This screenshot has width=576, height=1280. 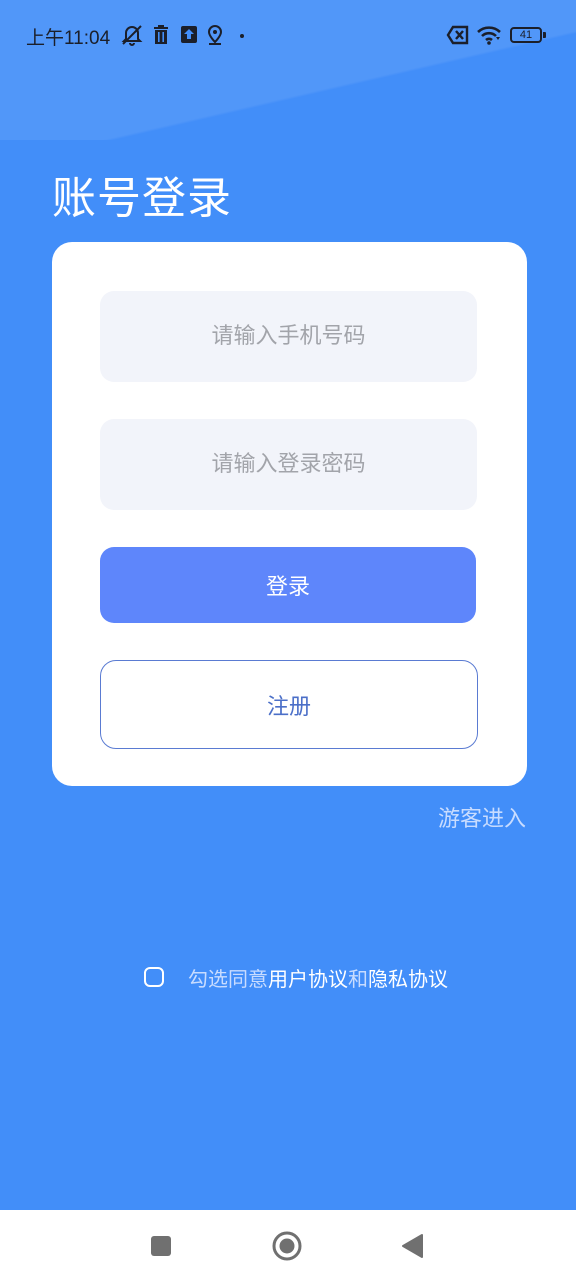 I want to click on status-time: 上午11:04, so click(x=68, y=38).